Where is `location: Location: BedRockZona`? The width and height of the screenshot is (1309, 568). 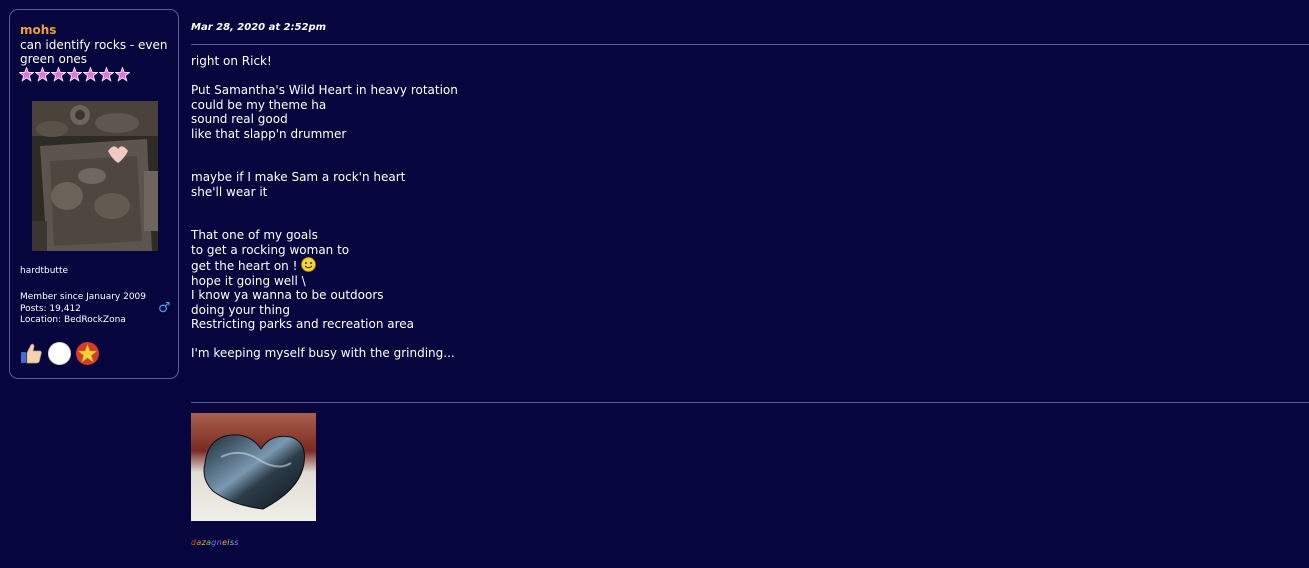 location: Location: BedRockZona is located at coordinates (73, 320).